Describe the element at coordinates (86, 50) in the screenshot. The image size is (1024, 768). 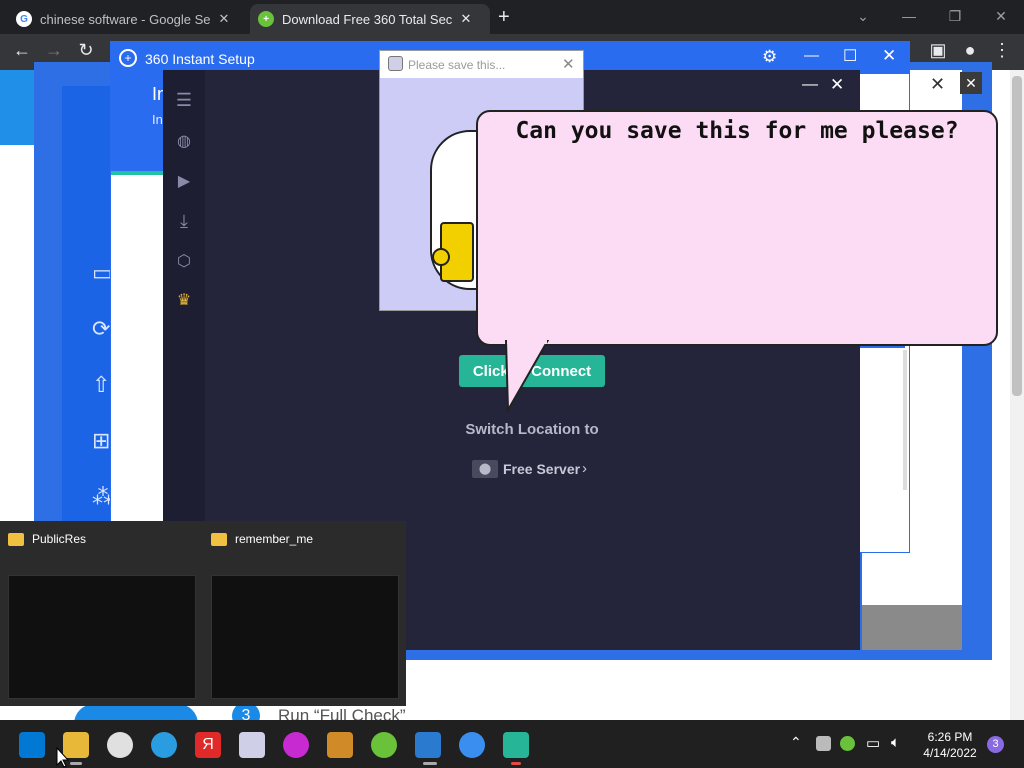
I see `reload-icon: ↻` at that location.